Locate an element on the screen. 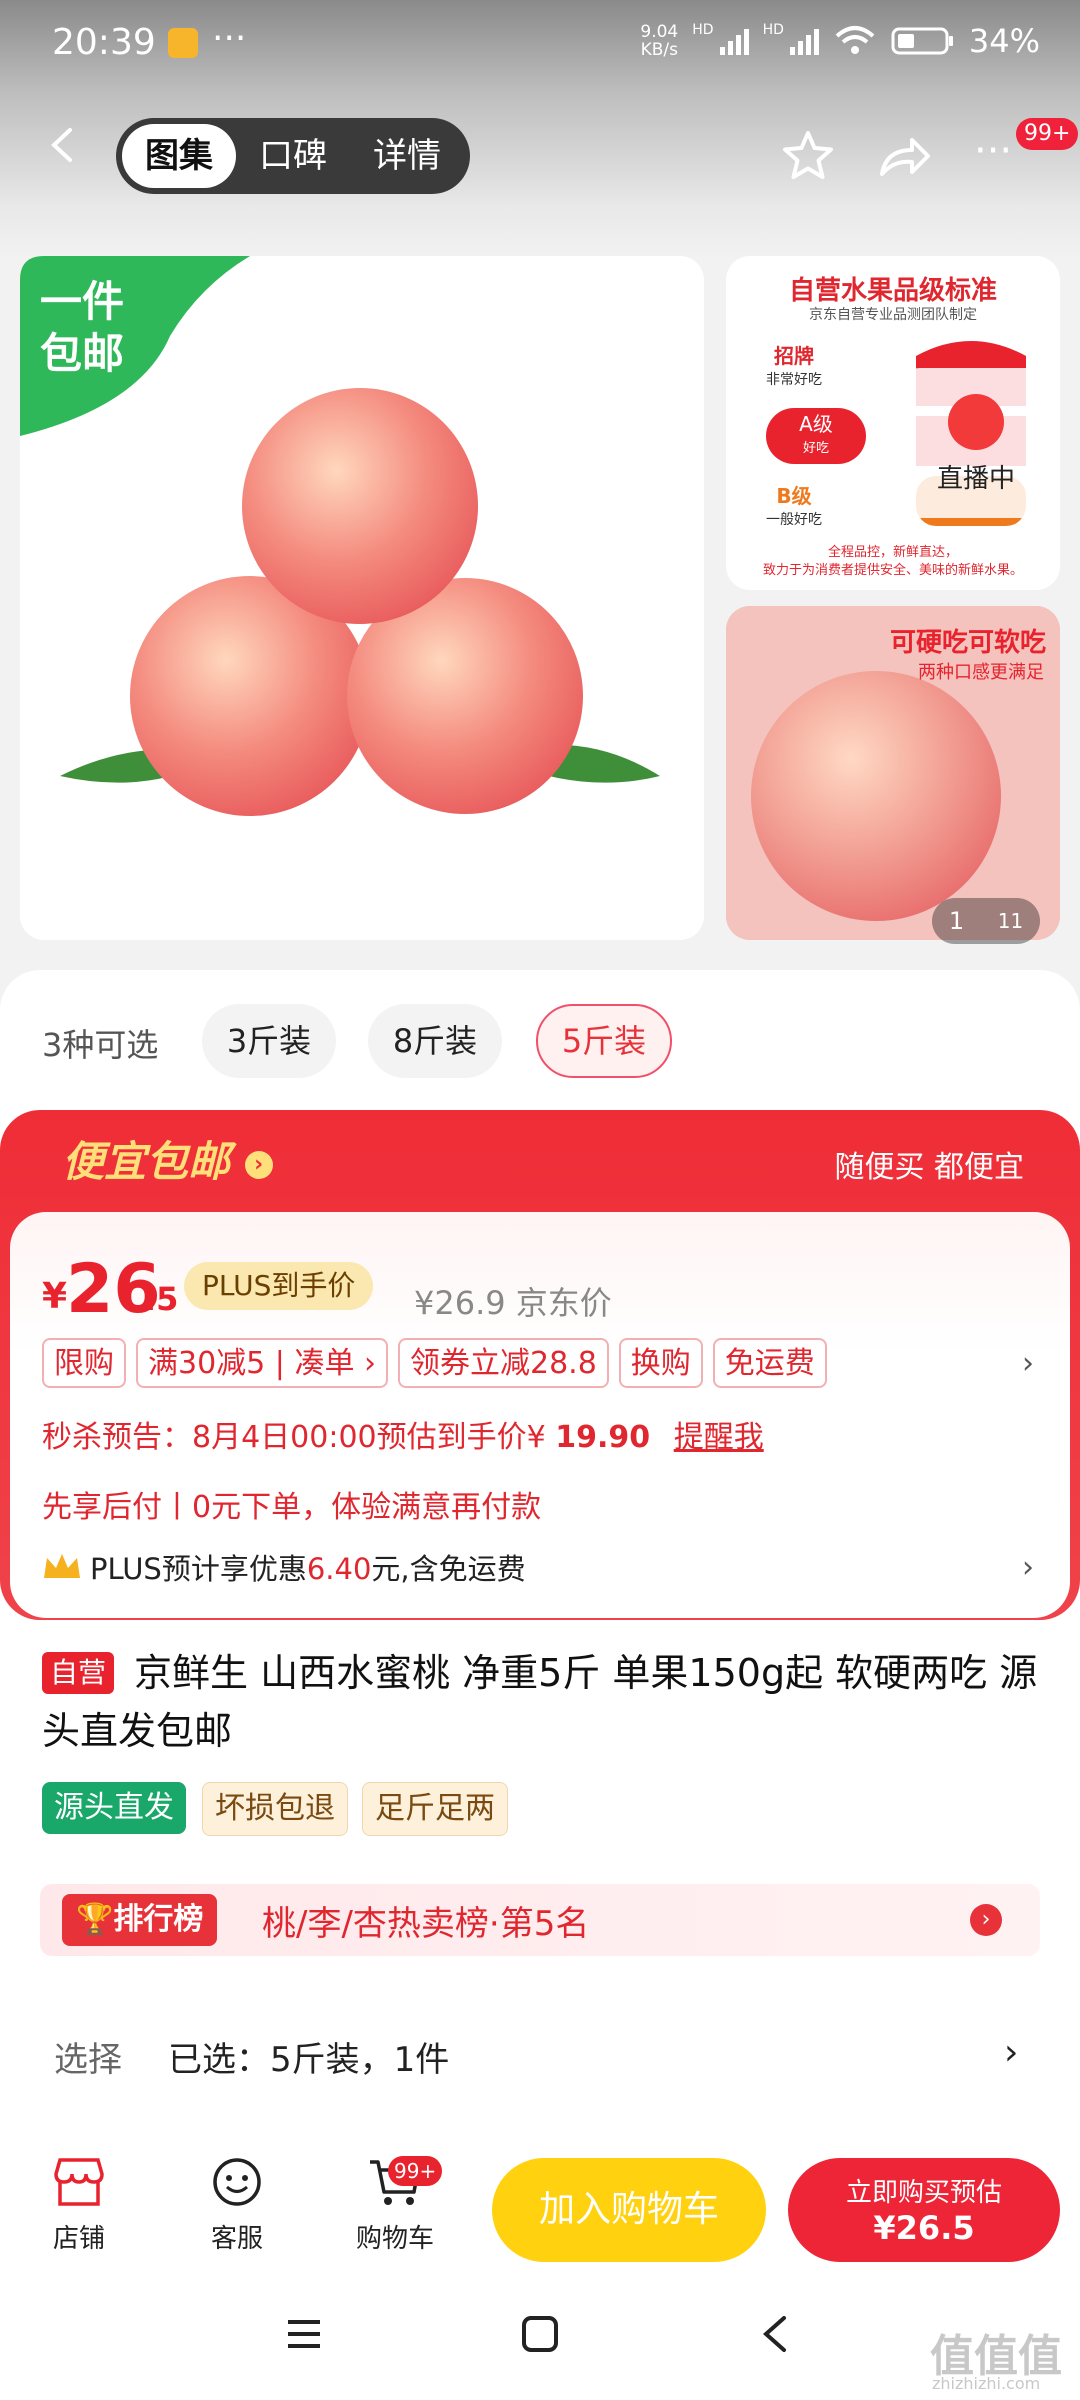 This screenshot has width=1080, height=2400. system-nav-bar is located at coordinates (540, 2345).